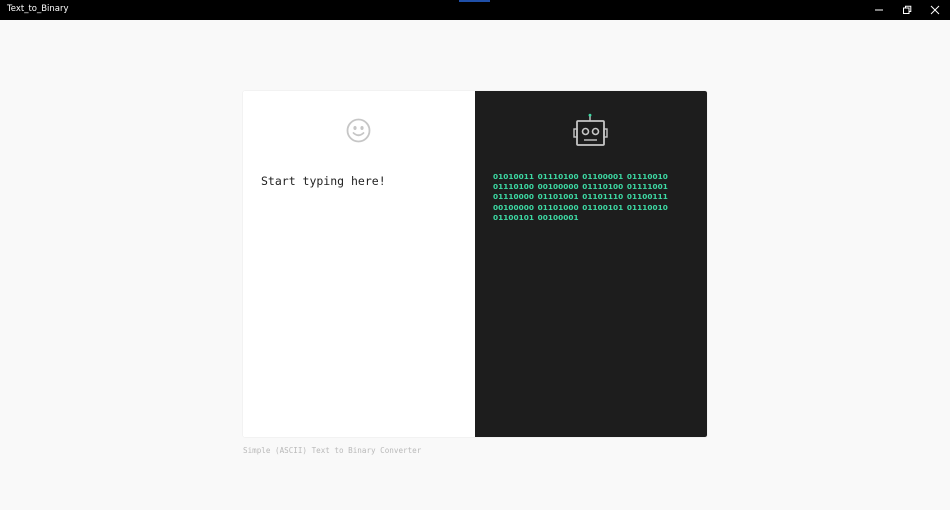  I want to click on close-button, so click(935, 10).